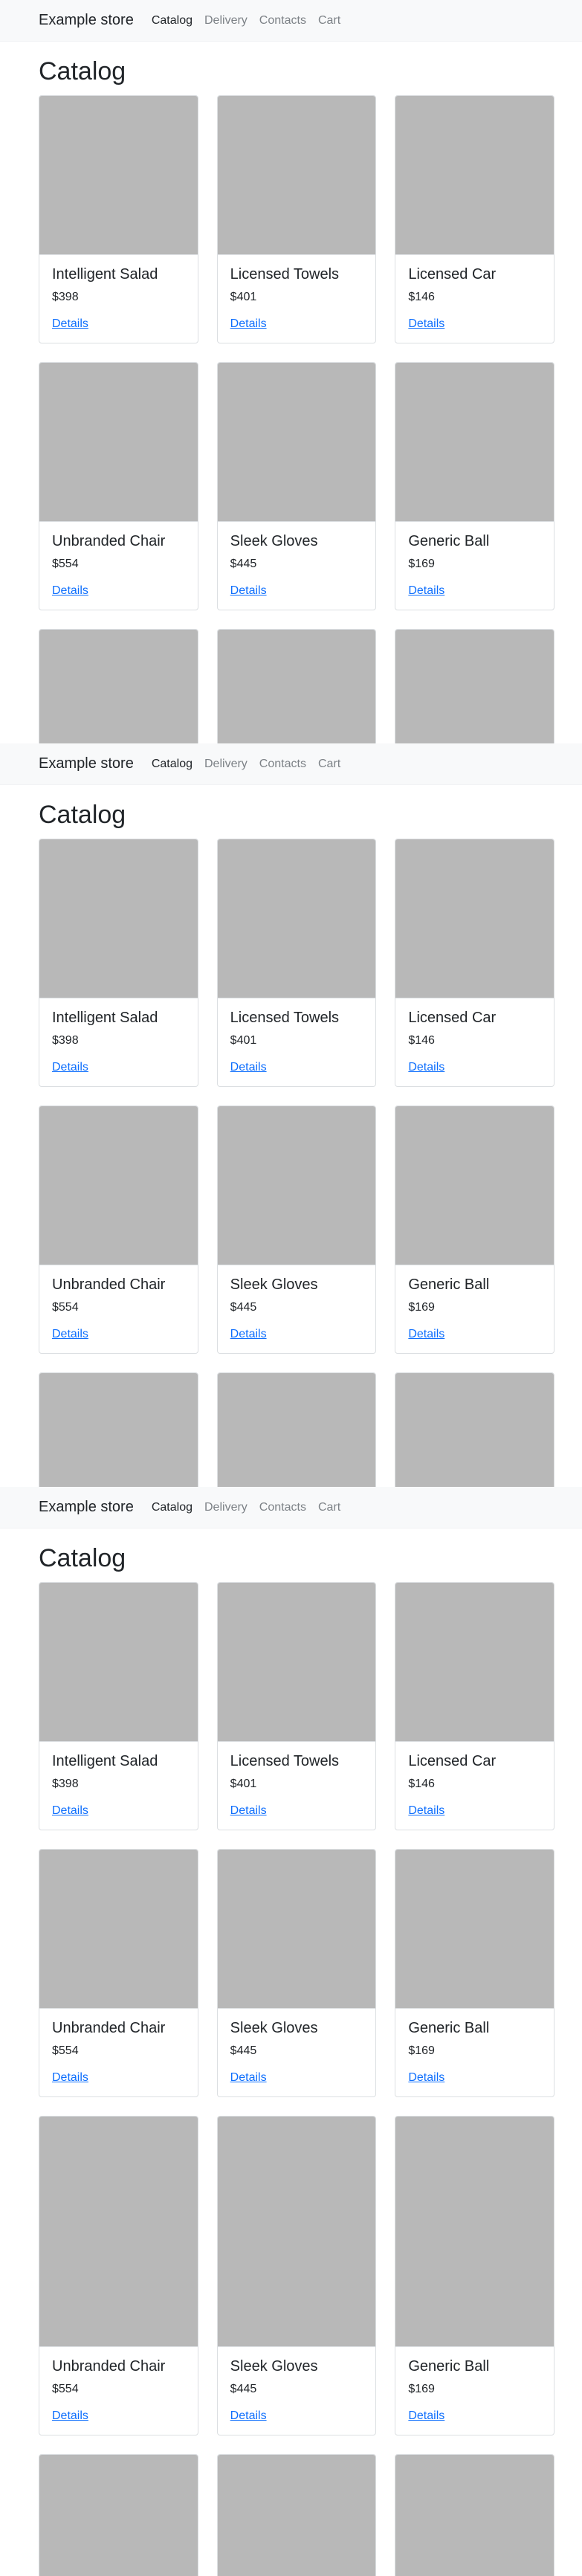  I want to click on product-price: $169, so click(421, 2389).